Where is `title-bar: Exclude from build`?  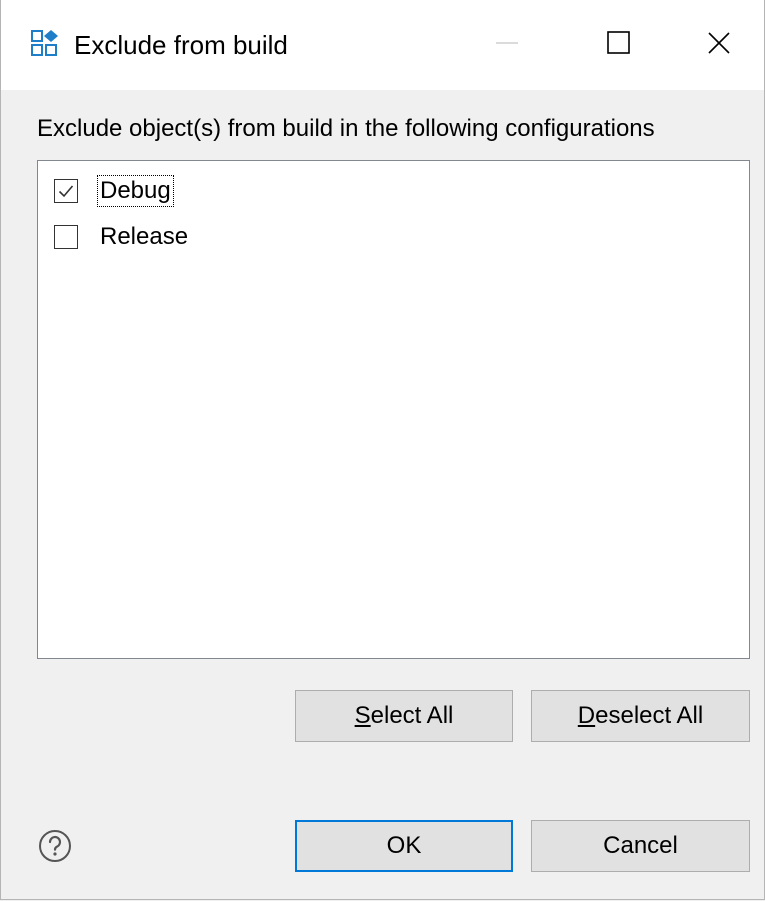 title-bar: Exclude from build is located at coordinates (382, 45).